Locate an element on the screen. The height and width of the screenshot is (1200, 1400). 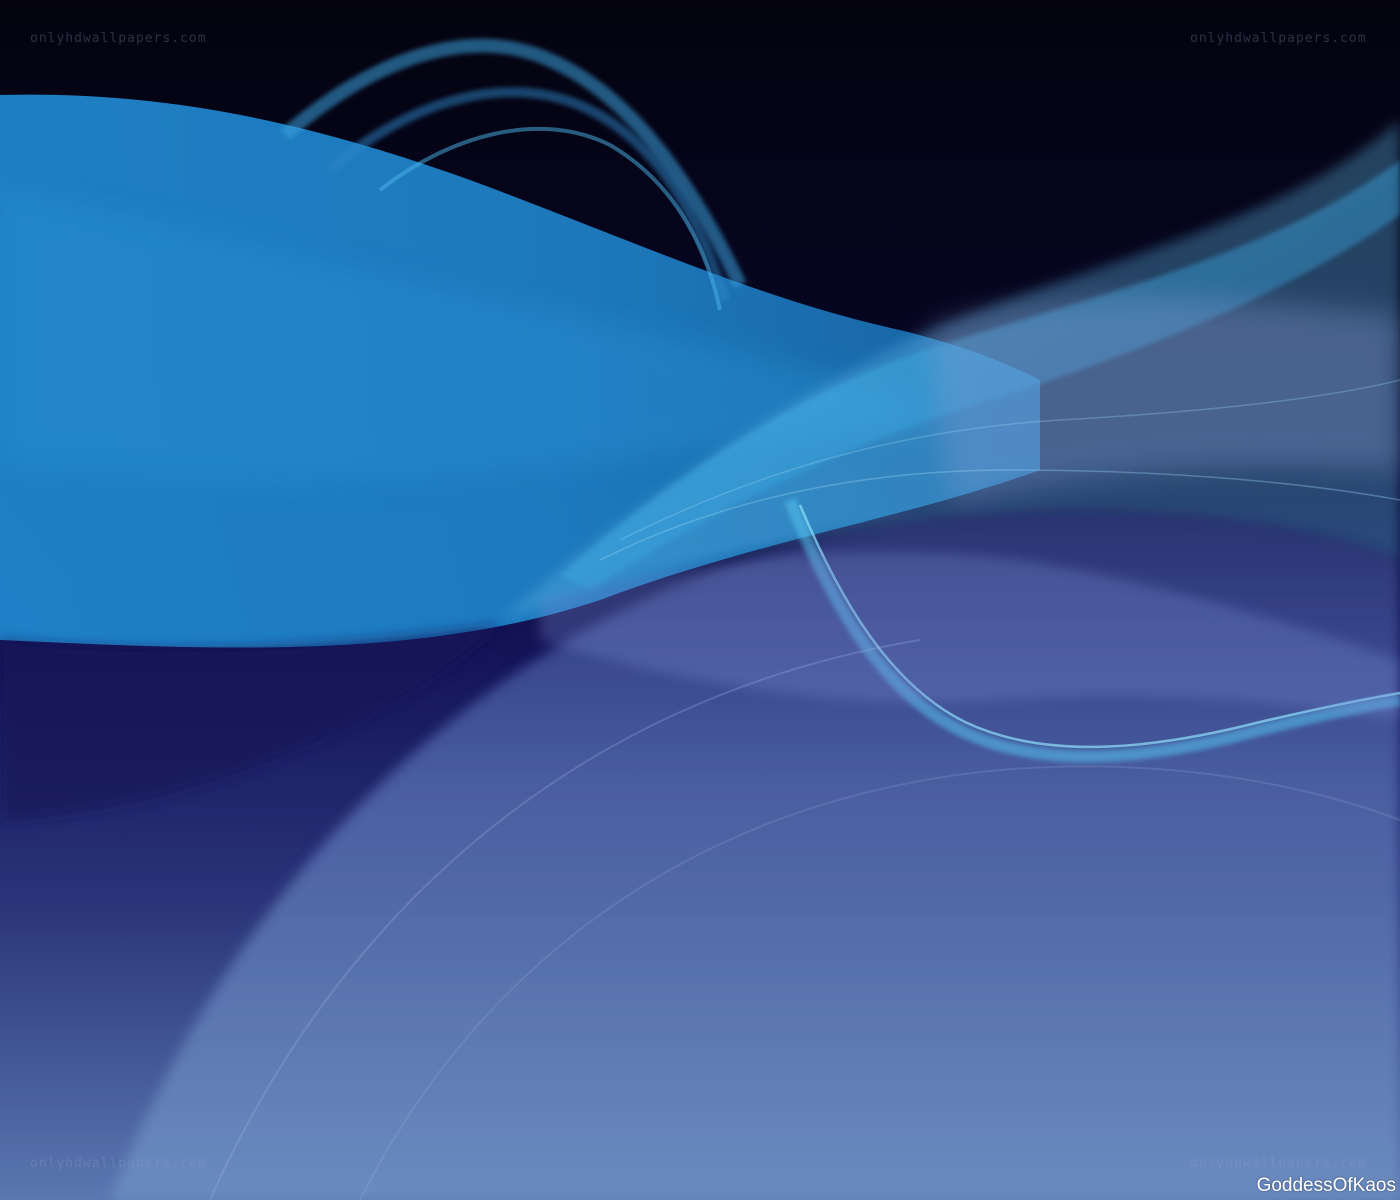
artist-signature: GoddessOfKaos is located at coordinates (1326, 1185).